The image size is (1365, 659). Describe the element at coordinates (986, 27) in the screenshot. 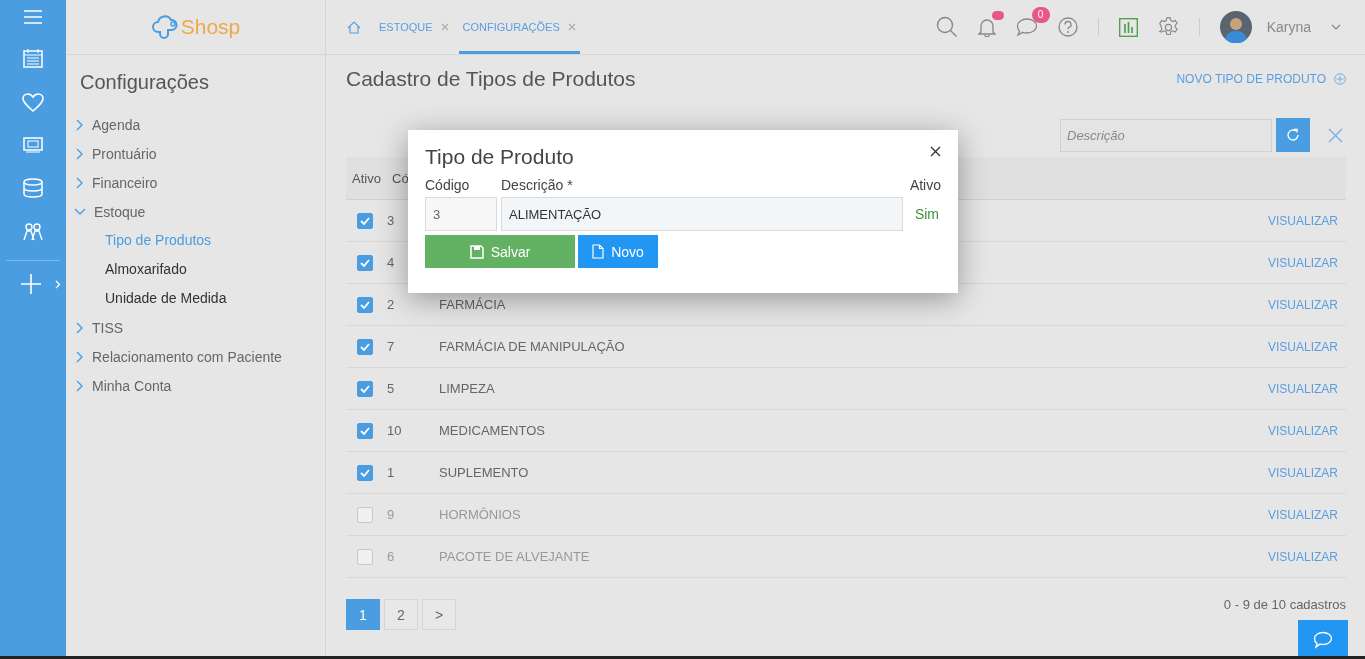

I see `bell-icon` at that location.